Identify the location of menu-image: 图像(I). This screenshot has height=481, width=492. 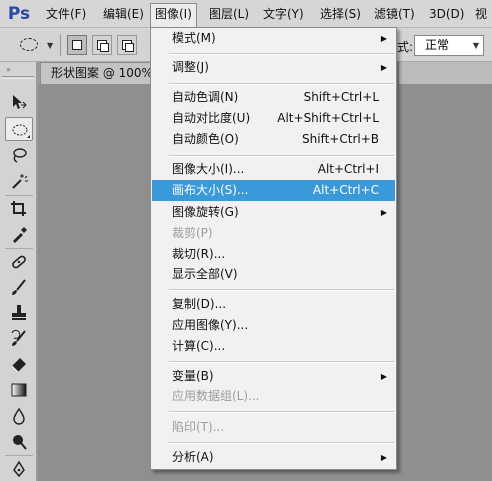
(173, 15).